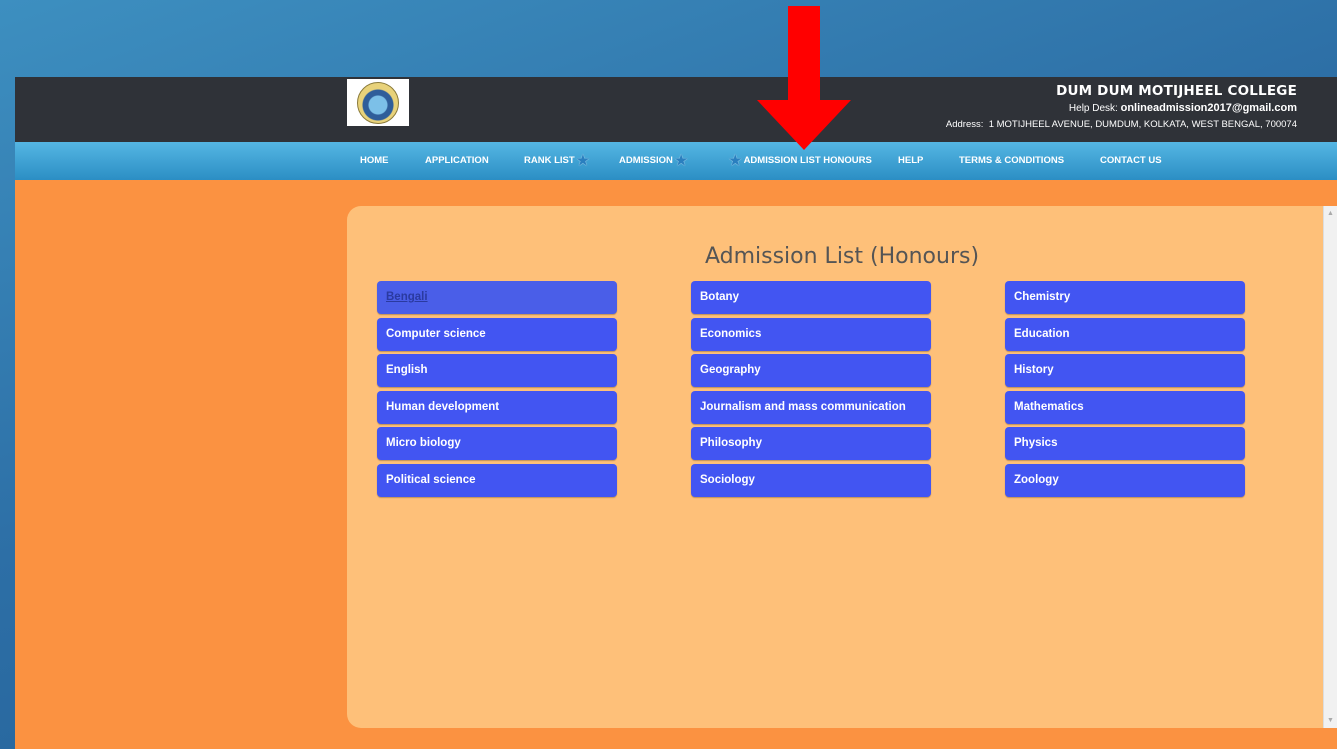 The width and height of the screenshot is (1337, 749). I want to click on subject-button-chemistry: Chemistry, so click(1125, 297).